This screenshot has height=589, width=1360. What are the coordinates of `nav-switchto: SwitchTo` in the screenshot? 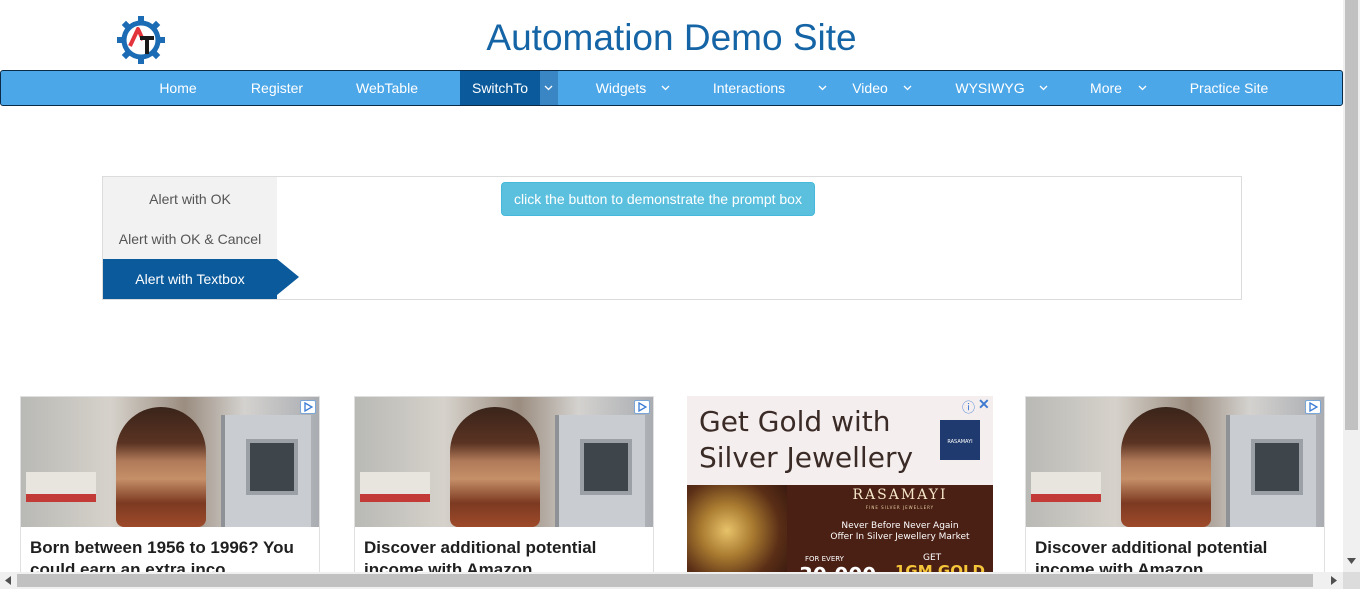 It's located at (500, 88).